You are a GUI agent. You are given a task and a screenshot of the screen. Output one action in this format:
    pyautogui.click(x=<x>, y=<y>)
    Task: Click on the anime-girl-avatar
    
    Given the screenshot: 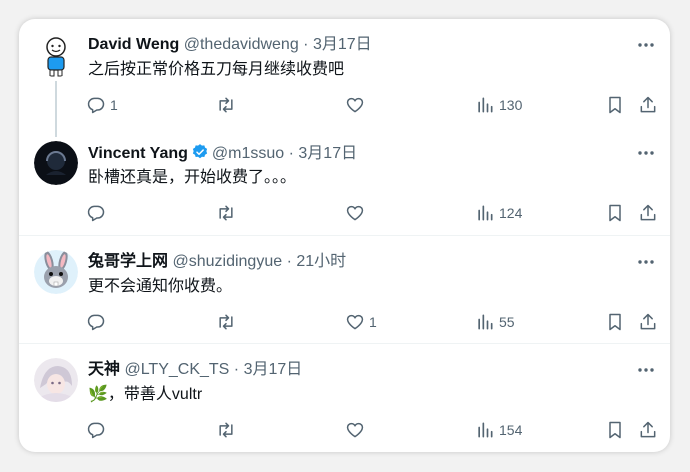 What is the action you would take?
    pyautogui.click(x=56, y=380)
    